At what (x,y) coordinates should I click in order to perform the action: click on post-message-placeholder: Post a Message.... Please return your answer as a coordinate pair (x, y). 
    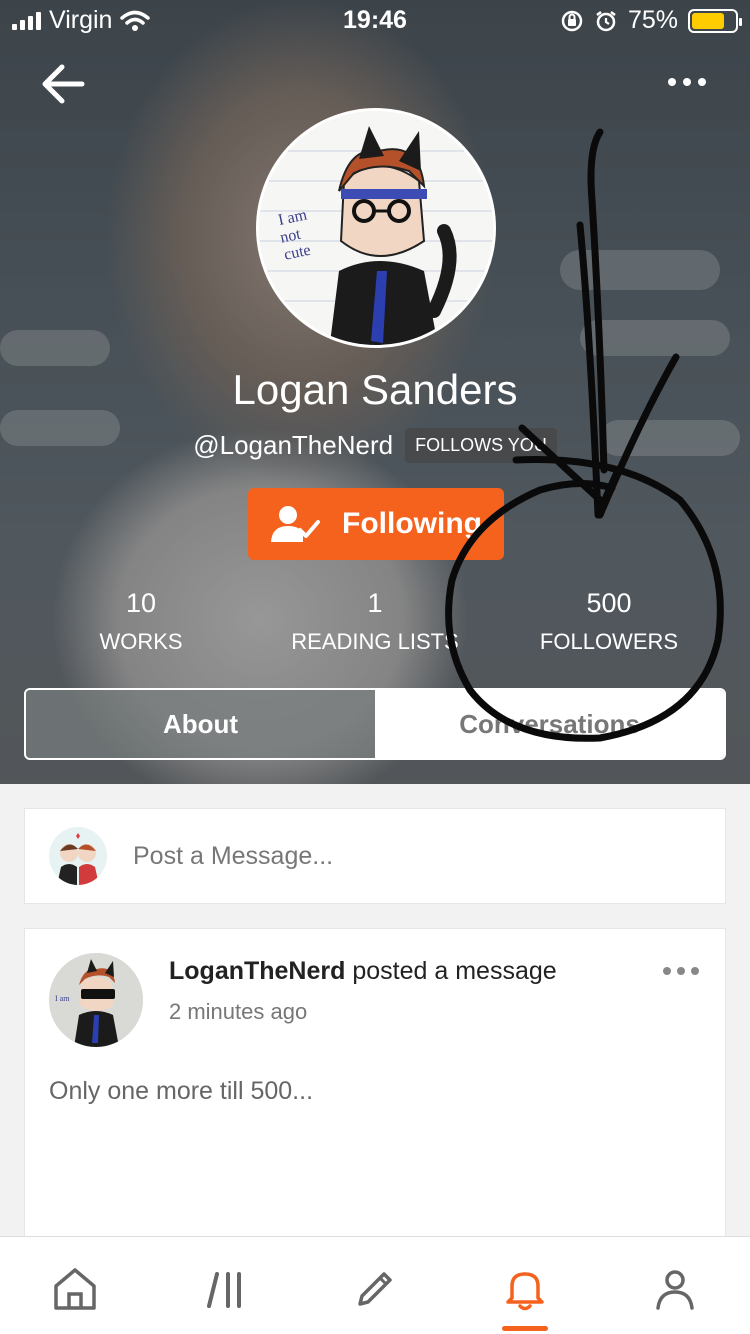
    Looking at the image, I should click on (233, 855).